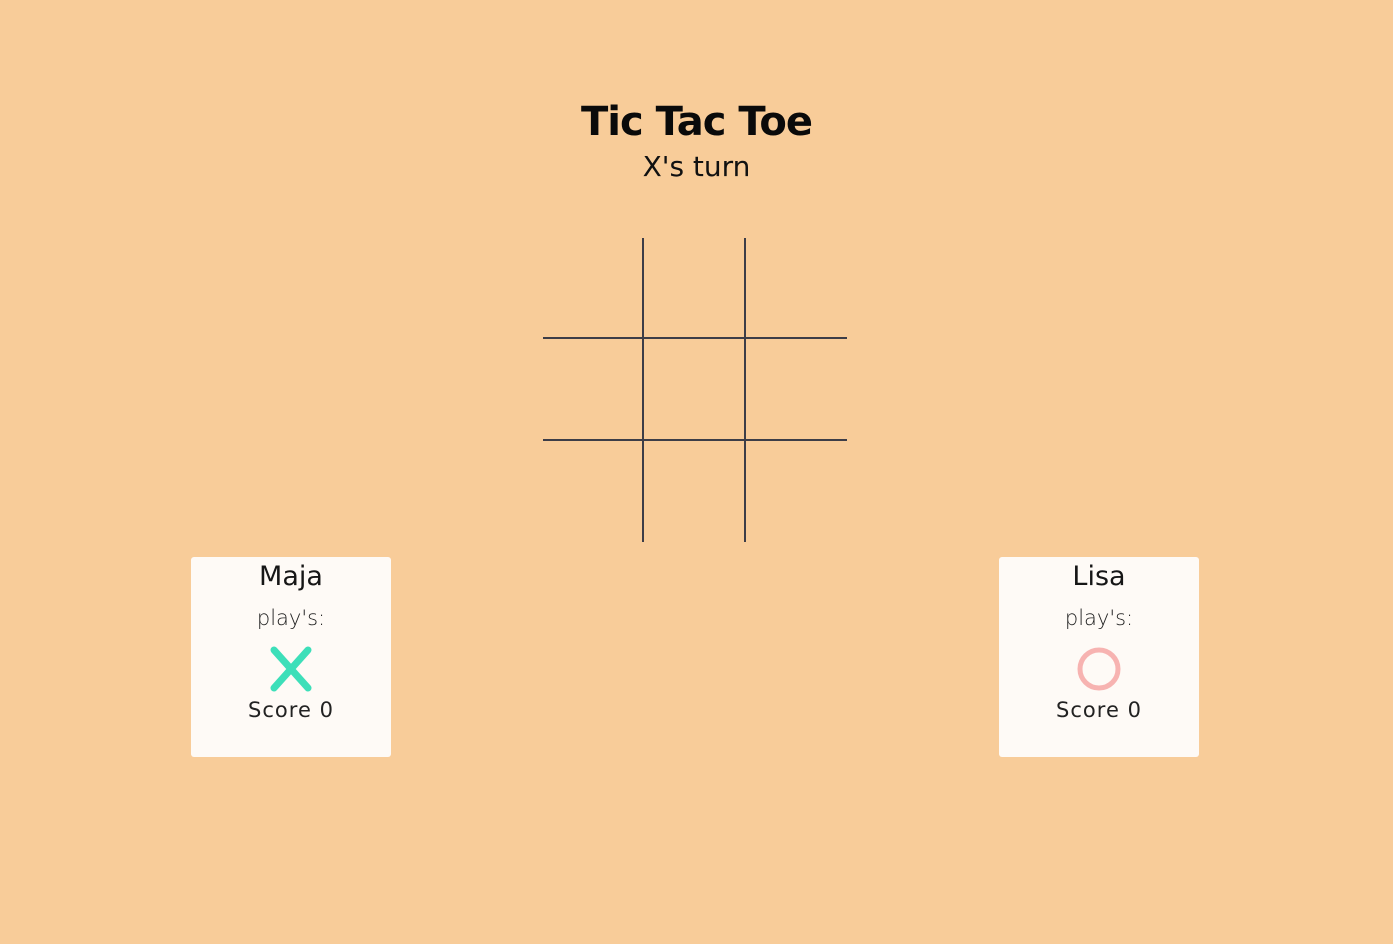  Describe the element at coordinates (1099, 576) in the screenshot. I see `player-name: Lisa` at that location.